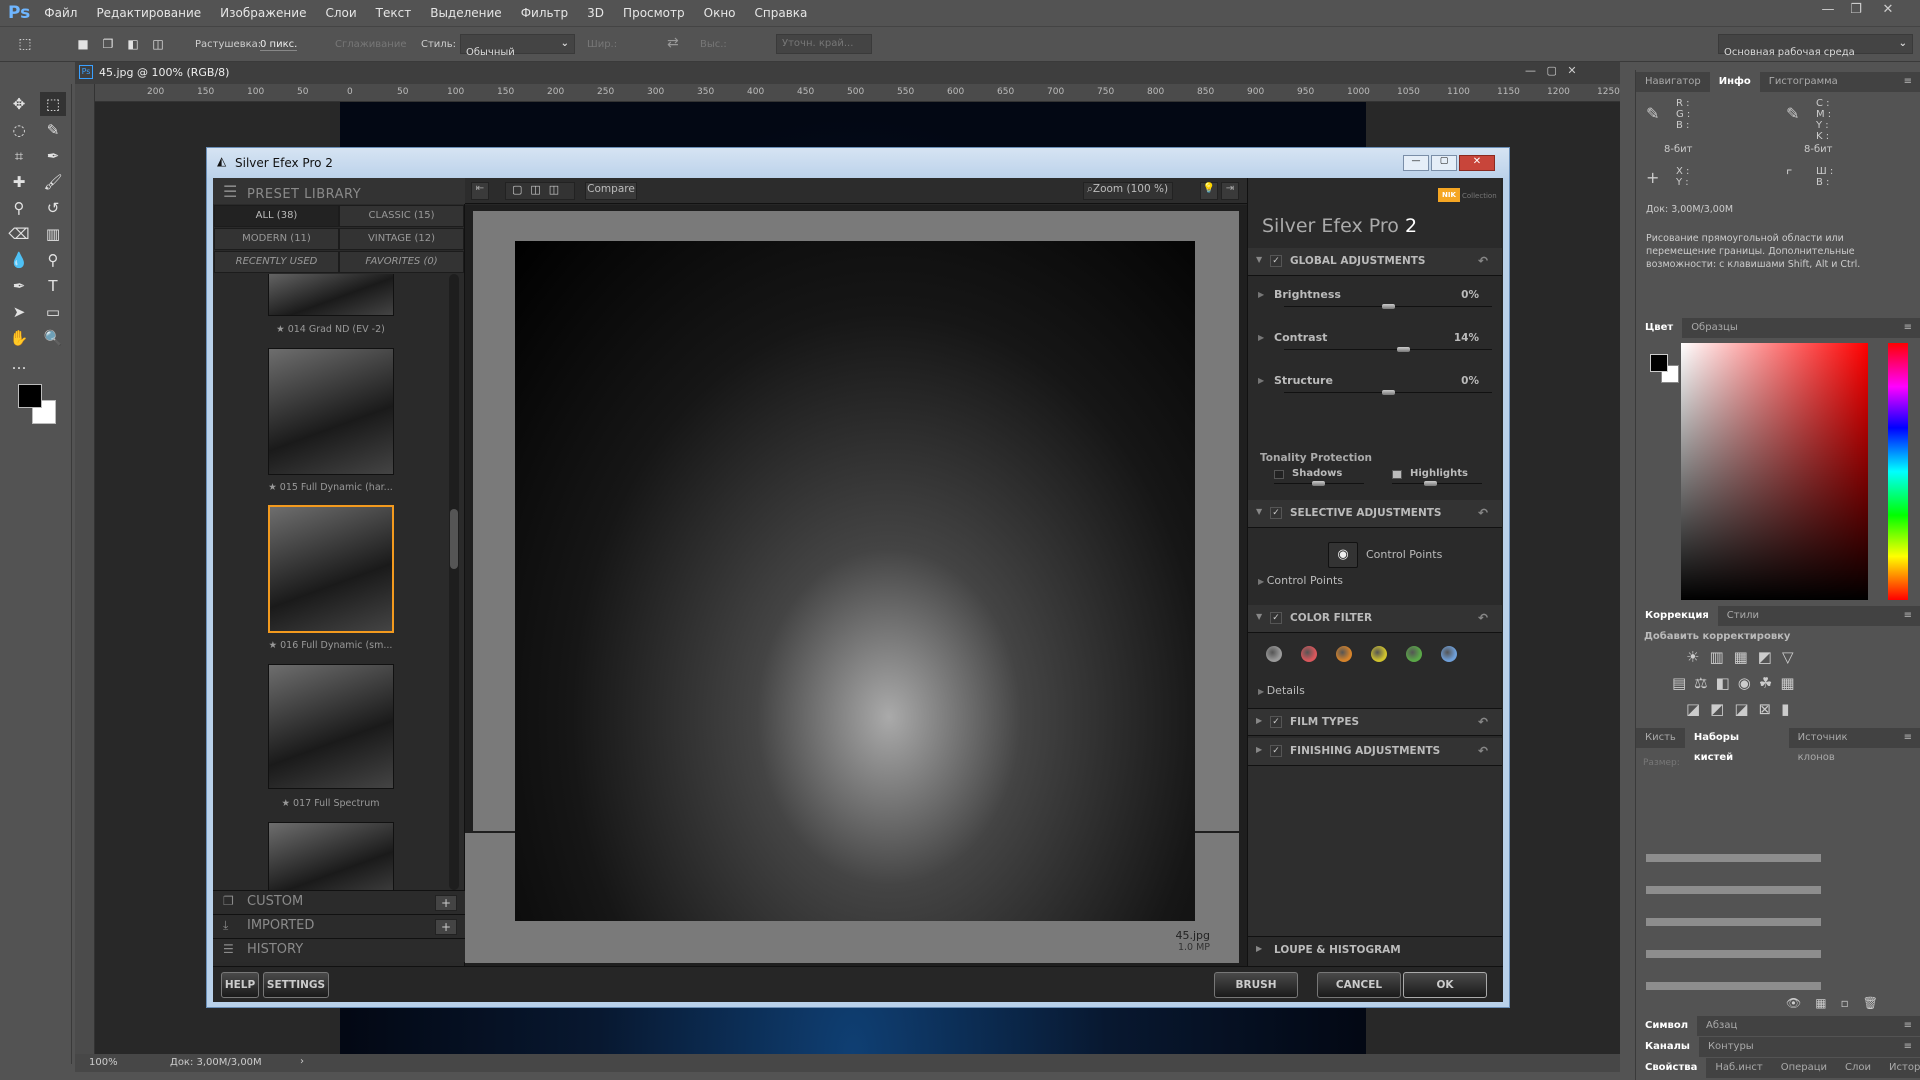 This screenshot has width=1920, height=1080. What do you see at coordinates (1714, 328) in the screenshot?
I see `tab-swatches: Образцы` at bounding box center [1714, 328].